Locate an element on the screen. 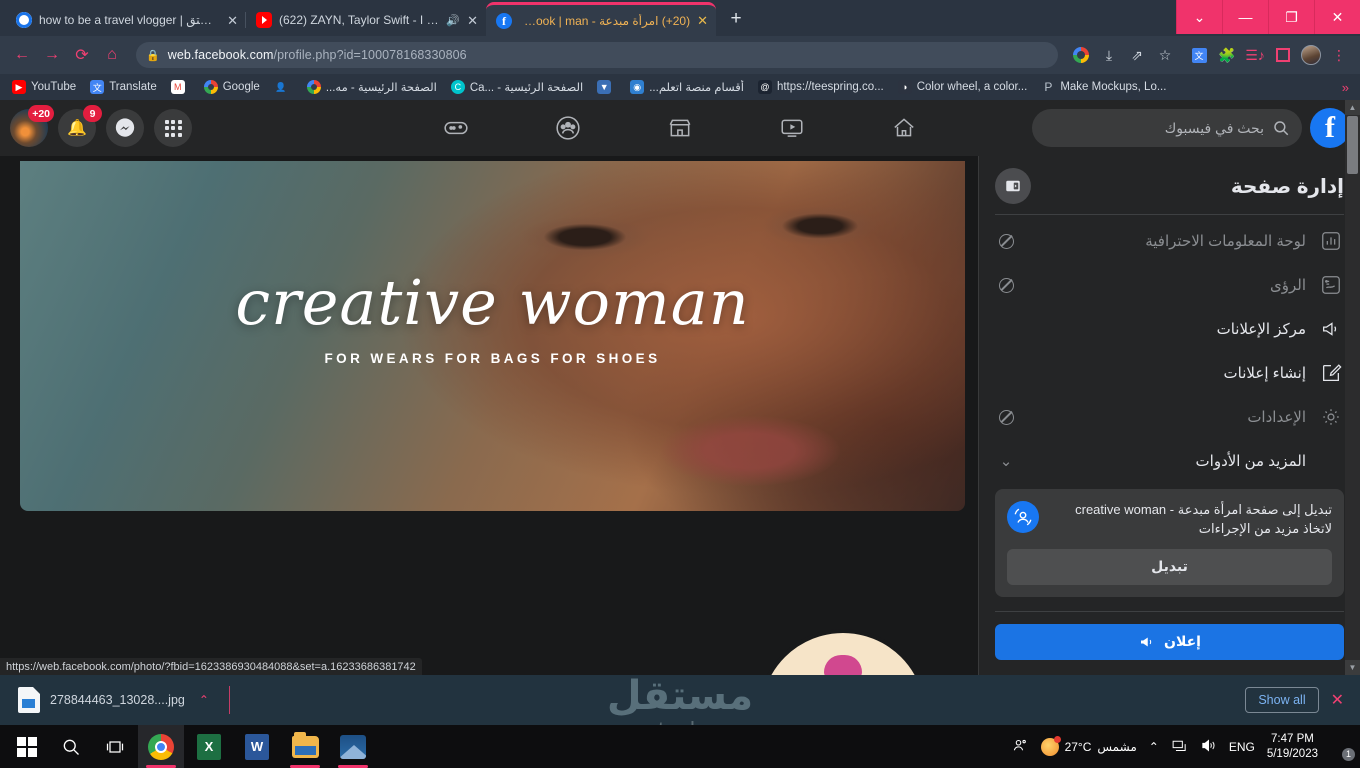  sidebar-item-professional-dashboard: لوحة المعلومات الاحترافية is located at coordinates (1169, 241).